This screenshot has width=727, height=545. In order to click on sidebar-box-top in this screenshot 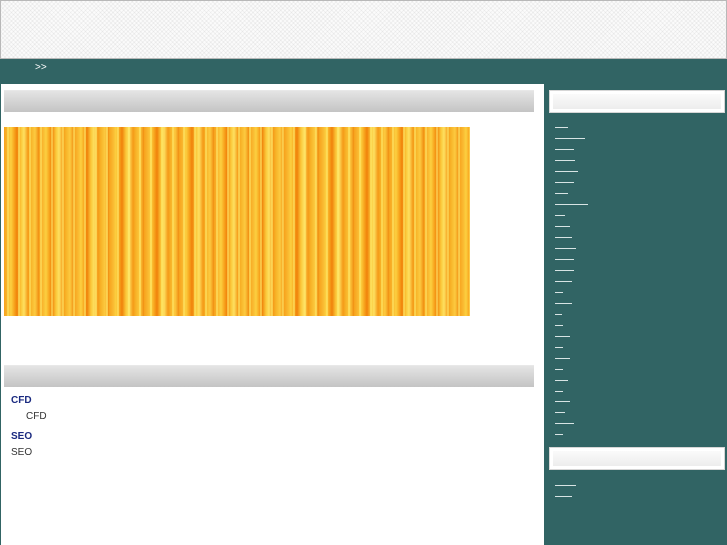, I will do `click(637, 101)`.